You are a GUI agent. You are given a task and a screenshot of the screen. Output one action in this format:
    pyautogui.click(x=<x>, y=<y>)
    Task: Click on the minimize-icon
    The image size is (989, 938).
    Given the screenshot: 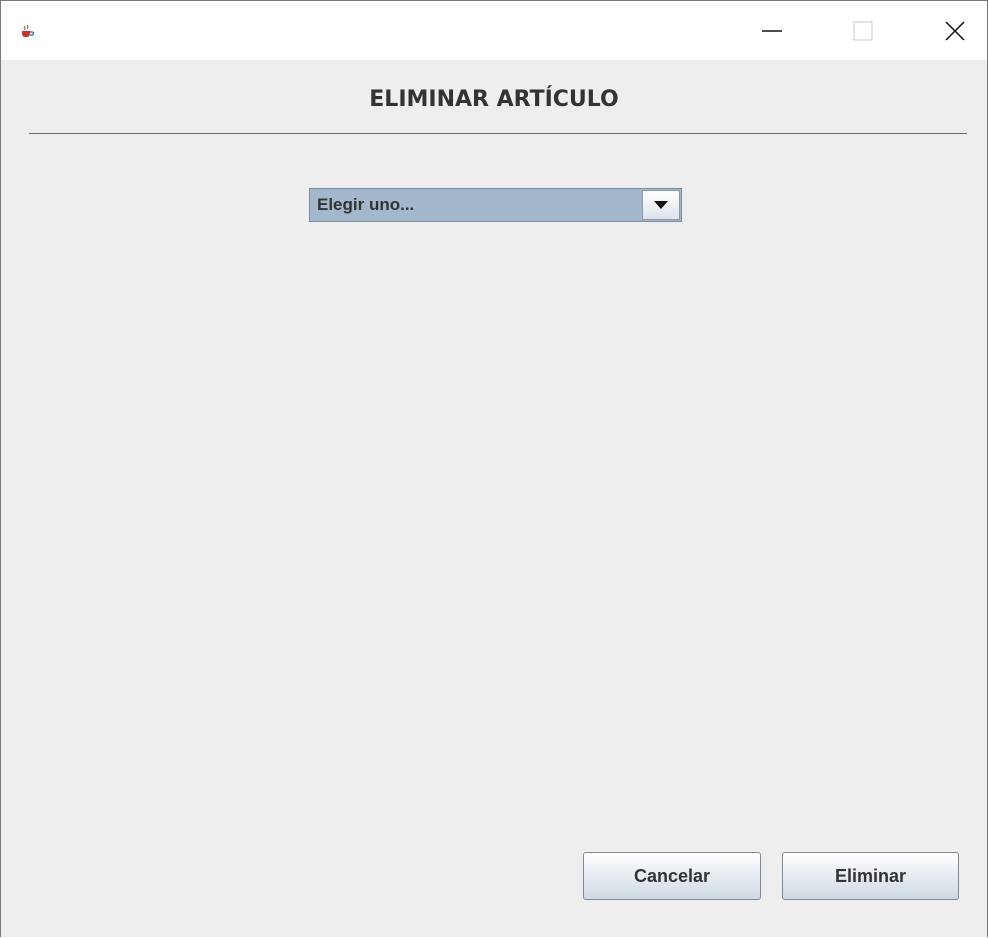 What is the action you would take?
    pyautogui.click(x=772, y=31)
    